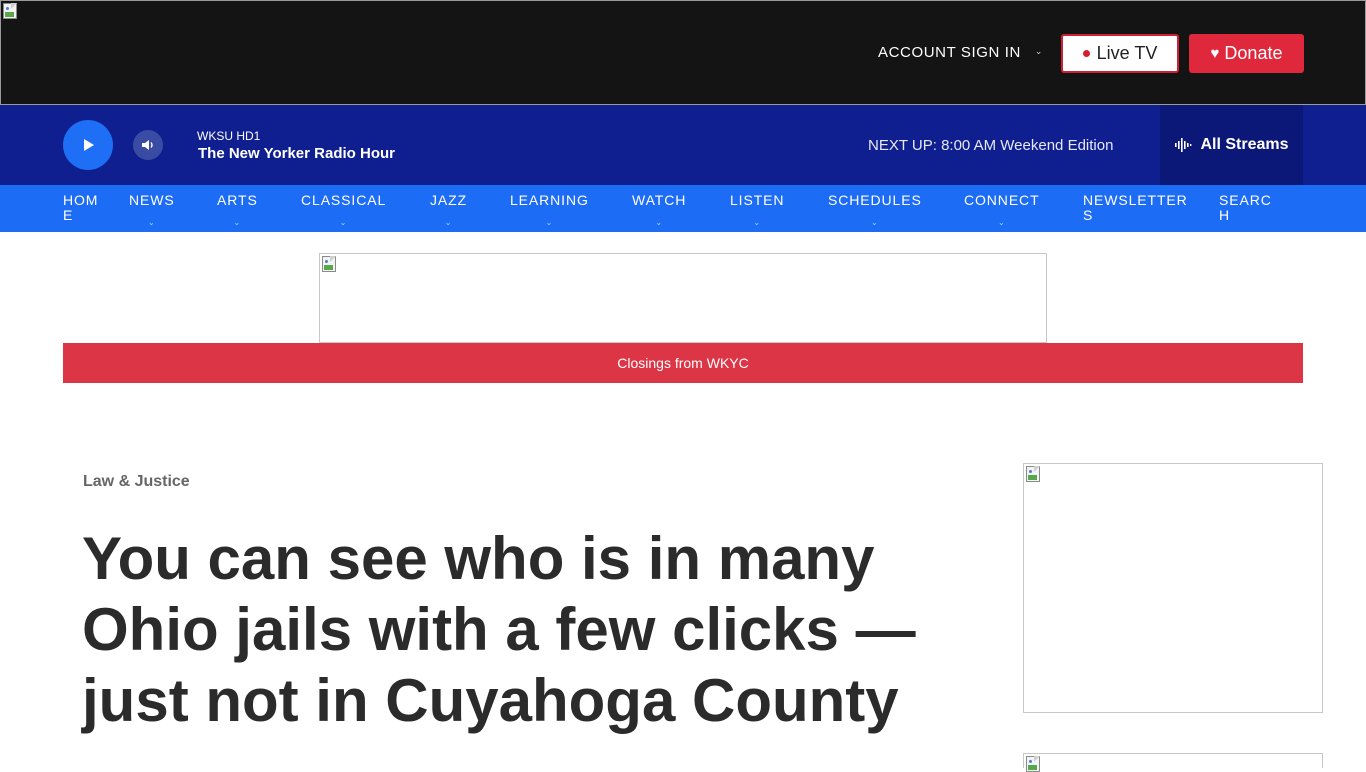 The width and height of the screenshot is (1366, 772). Describe the element at coordinates (1244, 144) in the screenshot. I see `all-streams-label: All Streams` at that location.